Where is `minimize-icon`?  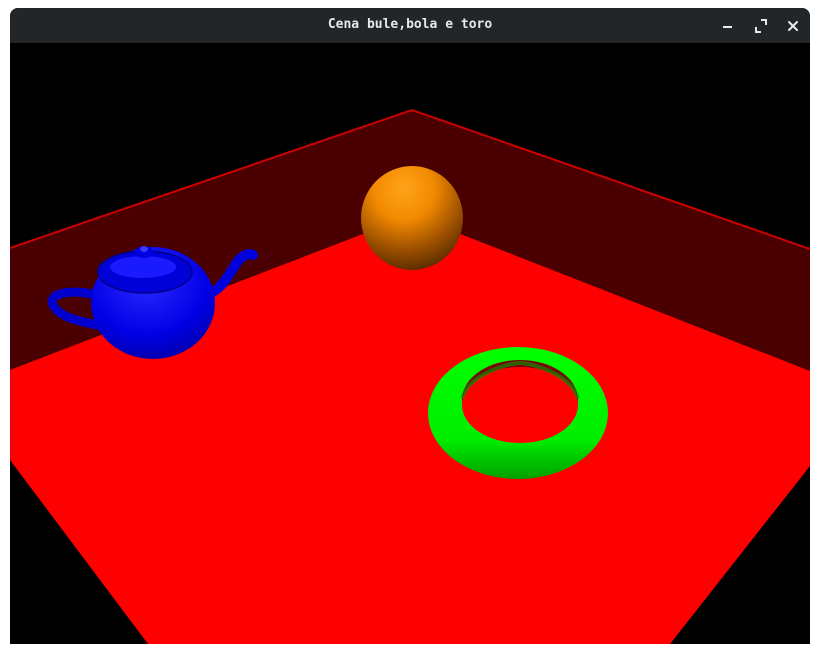 minimize-icon is located at coordinates (727, 27).